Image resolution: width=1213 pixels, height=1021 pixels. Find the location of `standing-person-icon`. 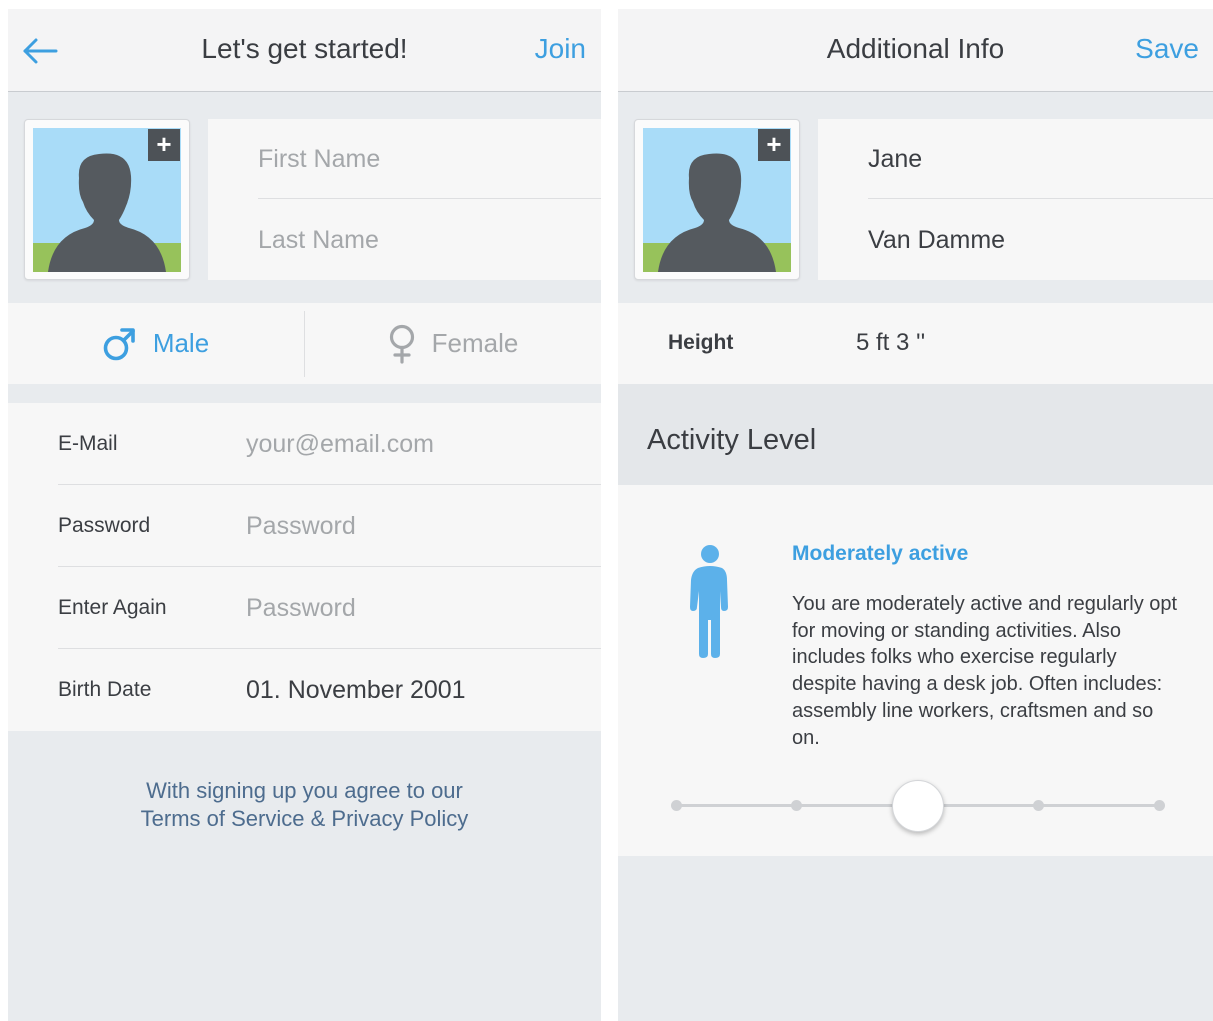

standing-person-icon is located at coordinates (709, 601).